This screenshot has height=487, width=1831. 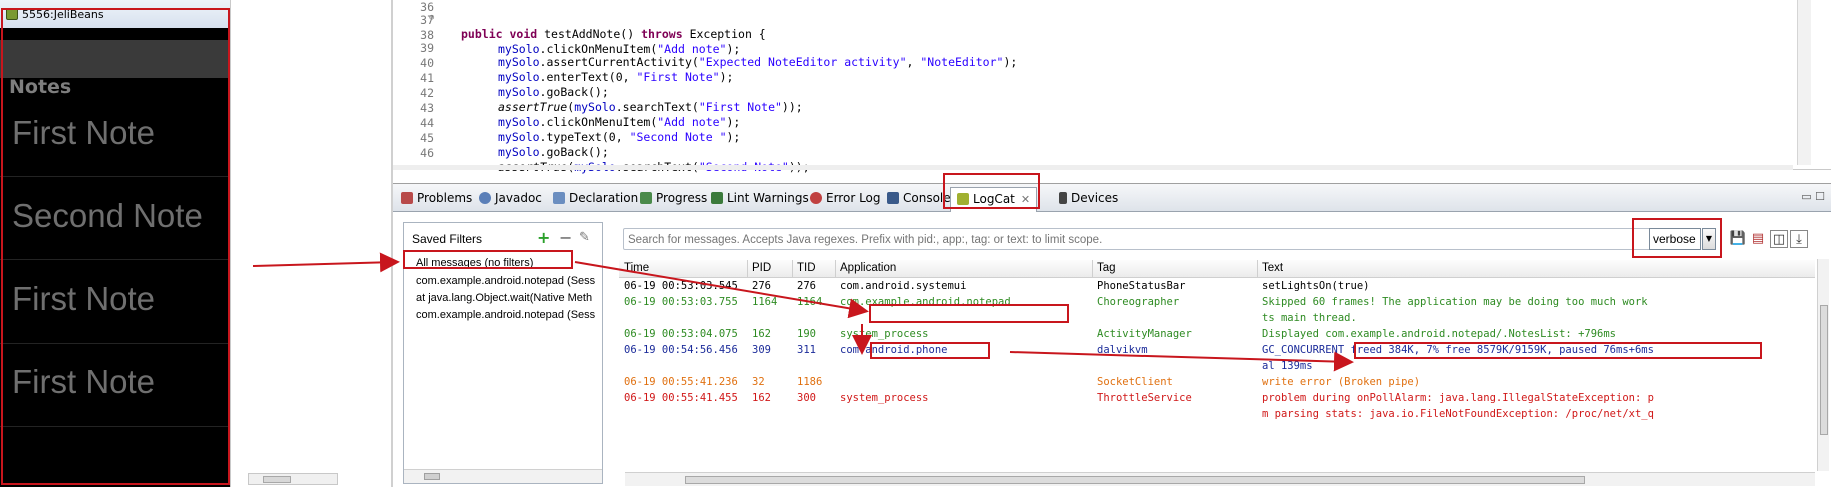 What do you see at coordinates (673, 199) in the screenshot?
I see `tab-progress: Progress` at bounding box center [673, 199].